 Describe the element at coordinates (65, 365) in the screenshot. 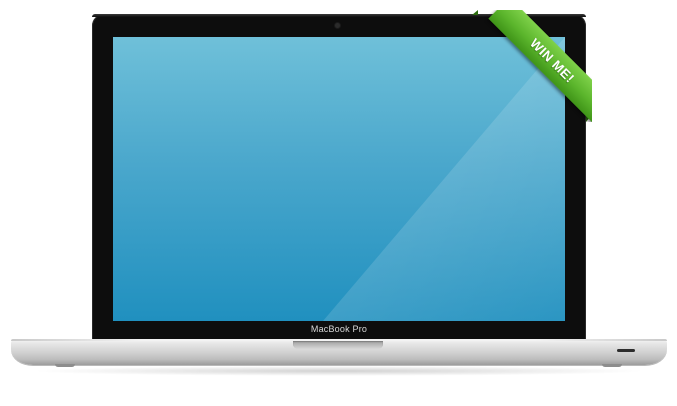

I see `rubber-foot-left` at that location.